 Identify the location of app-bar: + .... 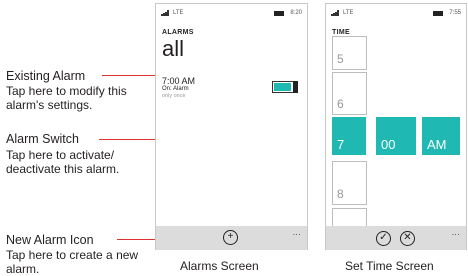
(231, 238).